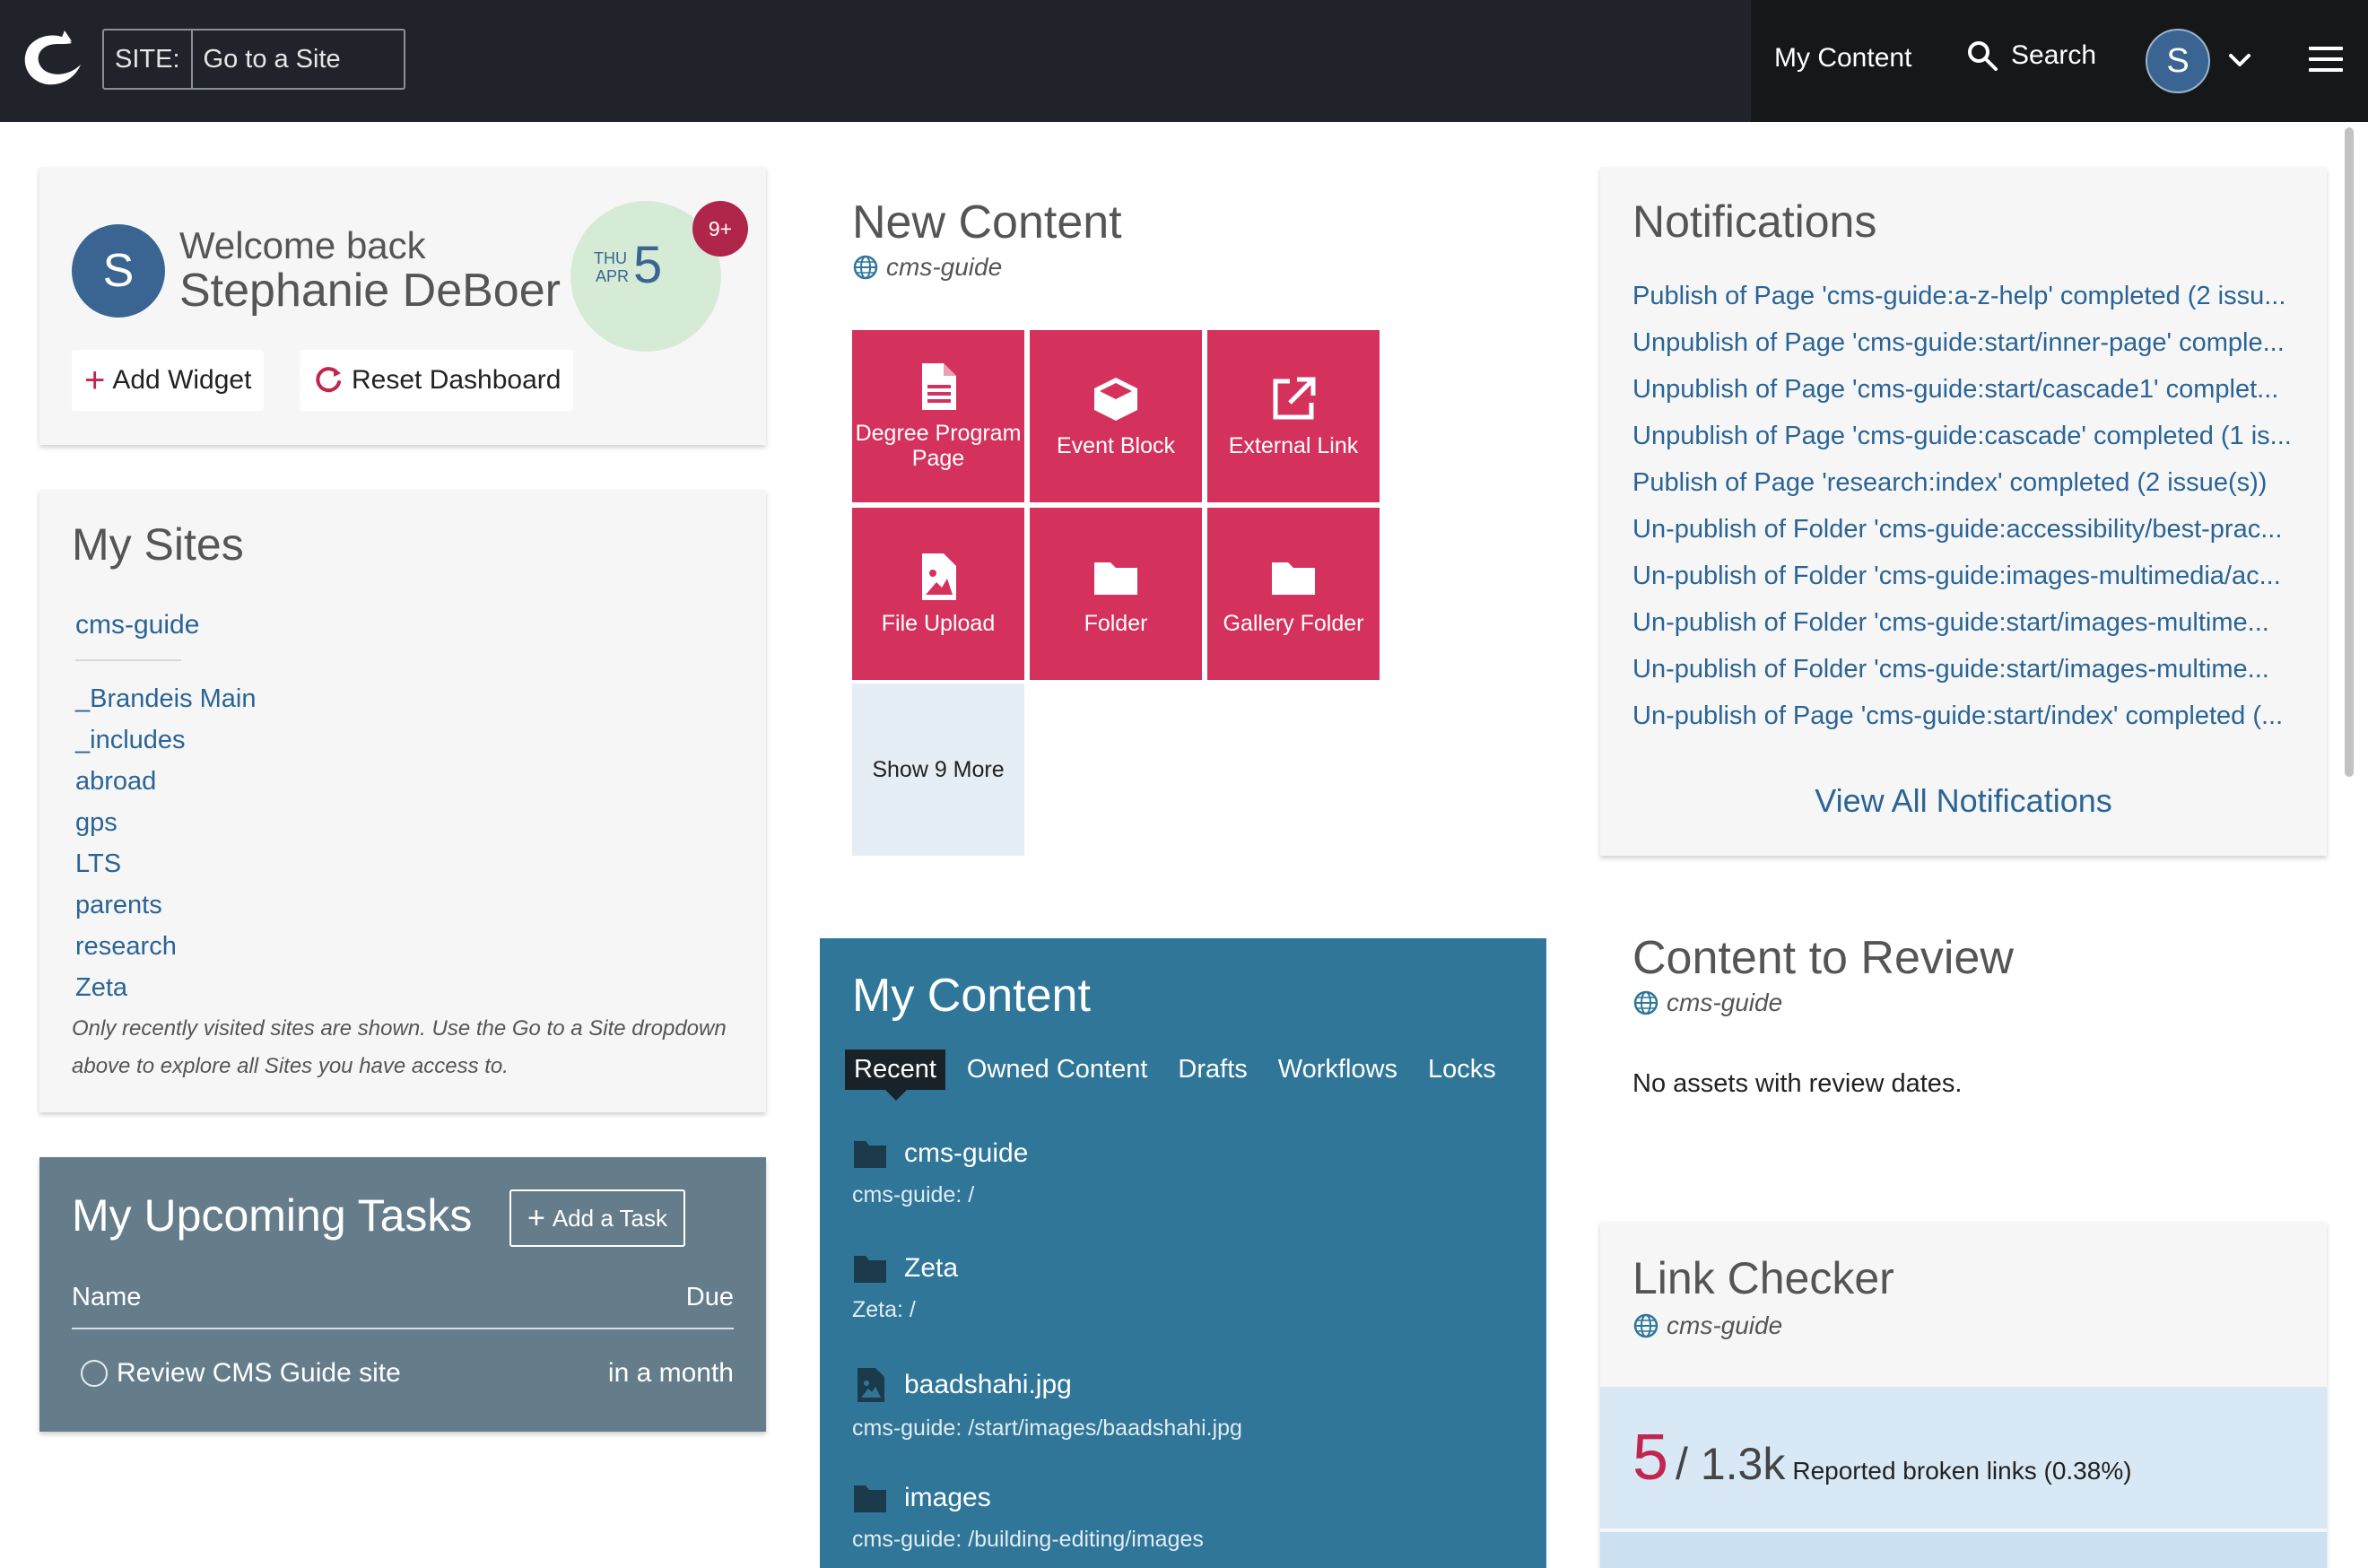 The height and width of the screenshot is (1568, 2368). What do you see at coordinates (370, 291) in the screenshot?
I see `welcome-user-name: Stephanie DeBoer` at bounding box center [370, 291].